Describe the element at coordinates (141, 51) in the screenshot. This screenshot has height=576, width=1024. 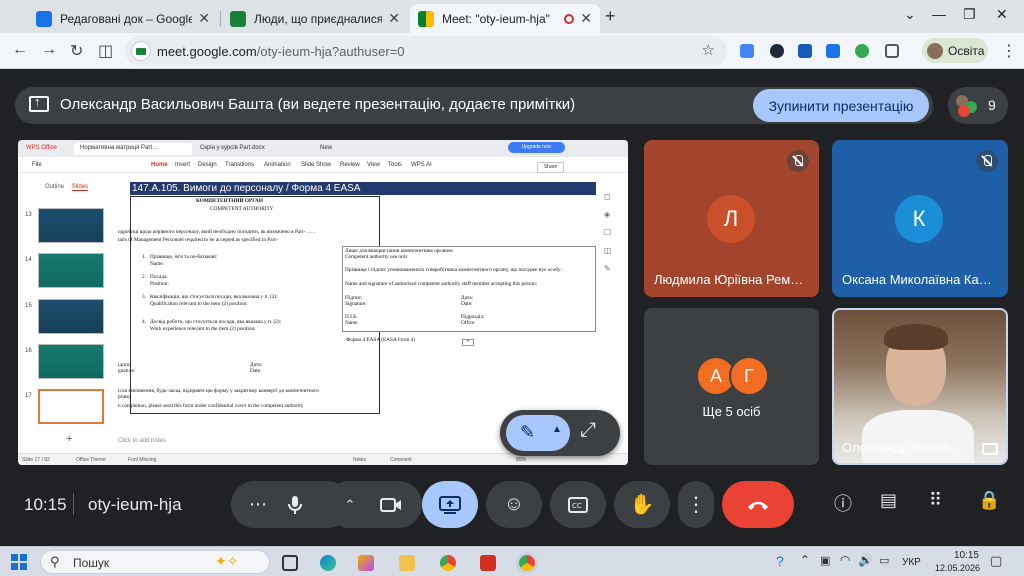
I see `site-info-icon` at that location.